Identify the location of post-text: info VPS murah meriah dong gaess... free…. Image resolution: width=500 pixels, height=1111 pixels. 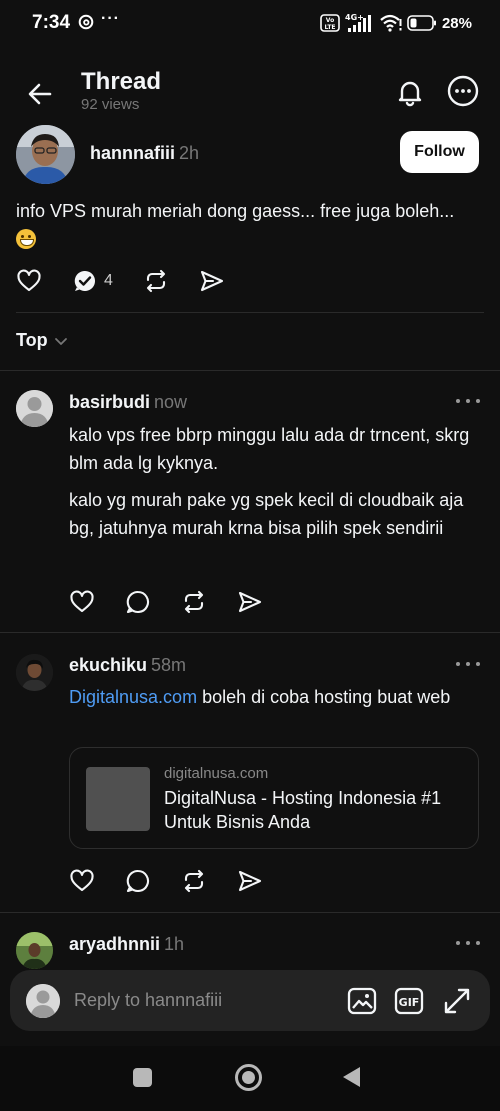
(235, 211).